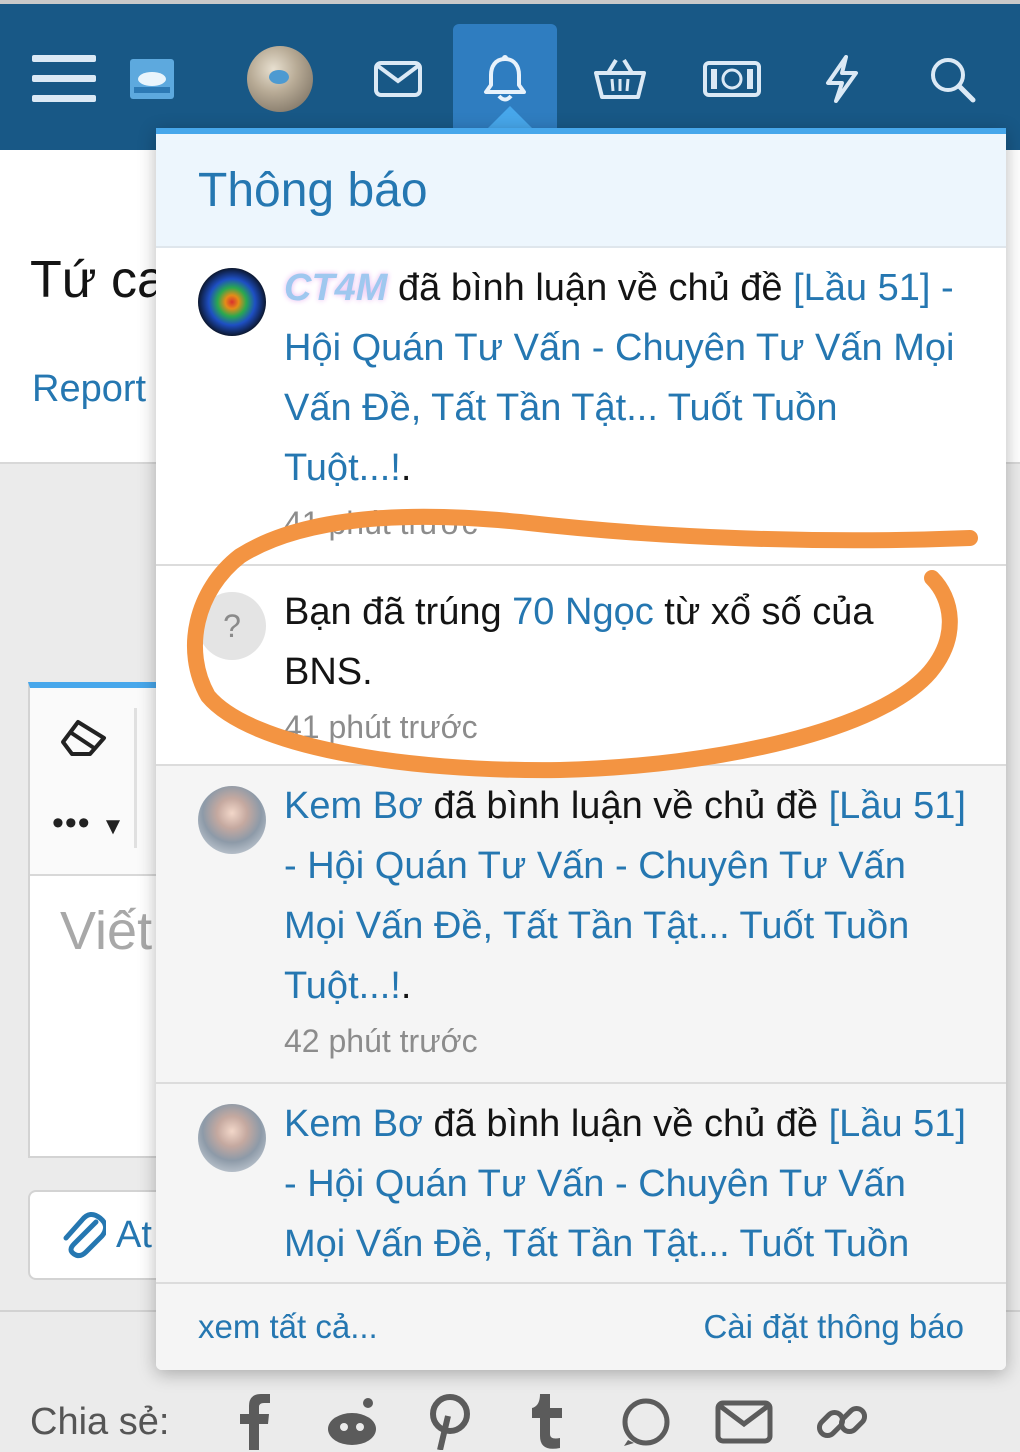  What do you see at coordinates (744, 1422) in the screenshot?
I see `email-icon` at bounding box center [744, 1422].